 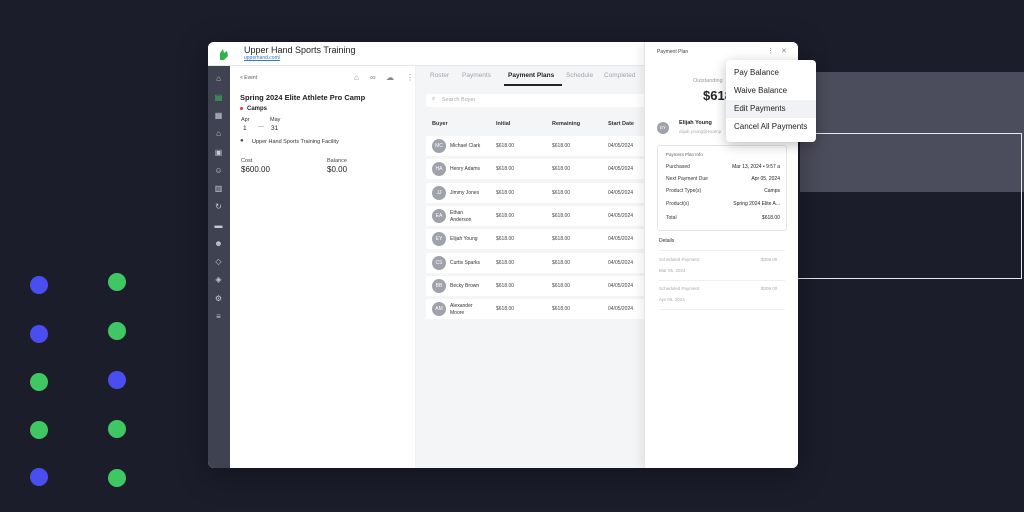 What do you see at coordinates (561, 192) in the screenshot?
I see `remaining-amount: $618.00` at bounding box center [561, 192].